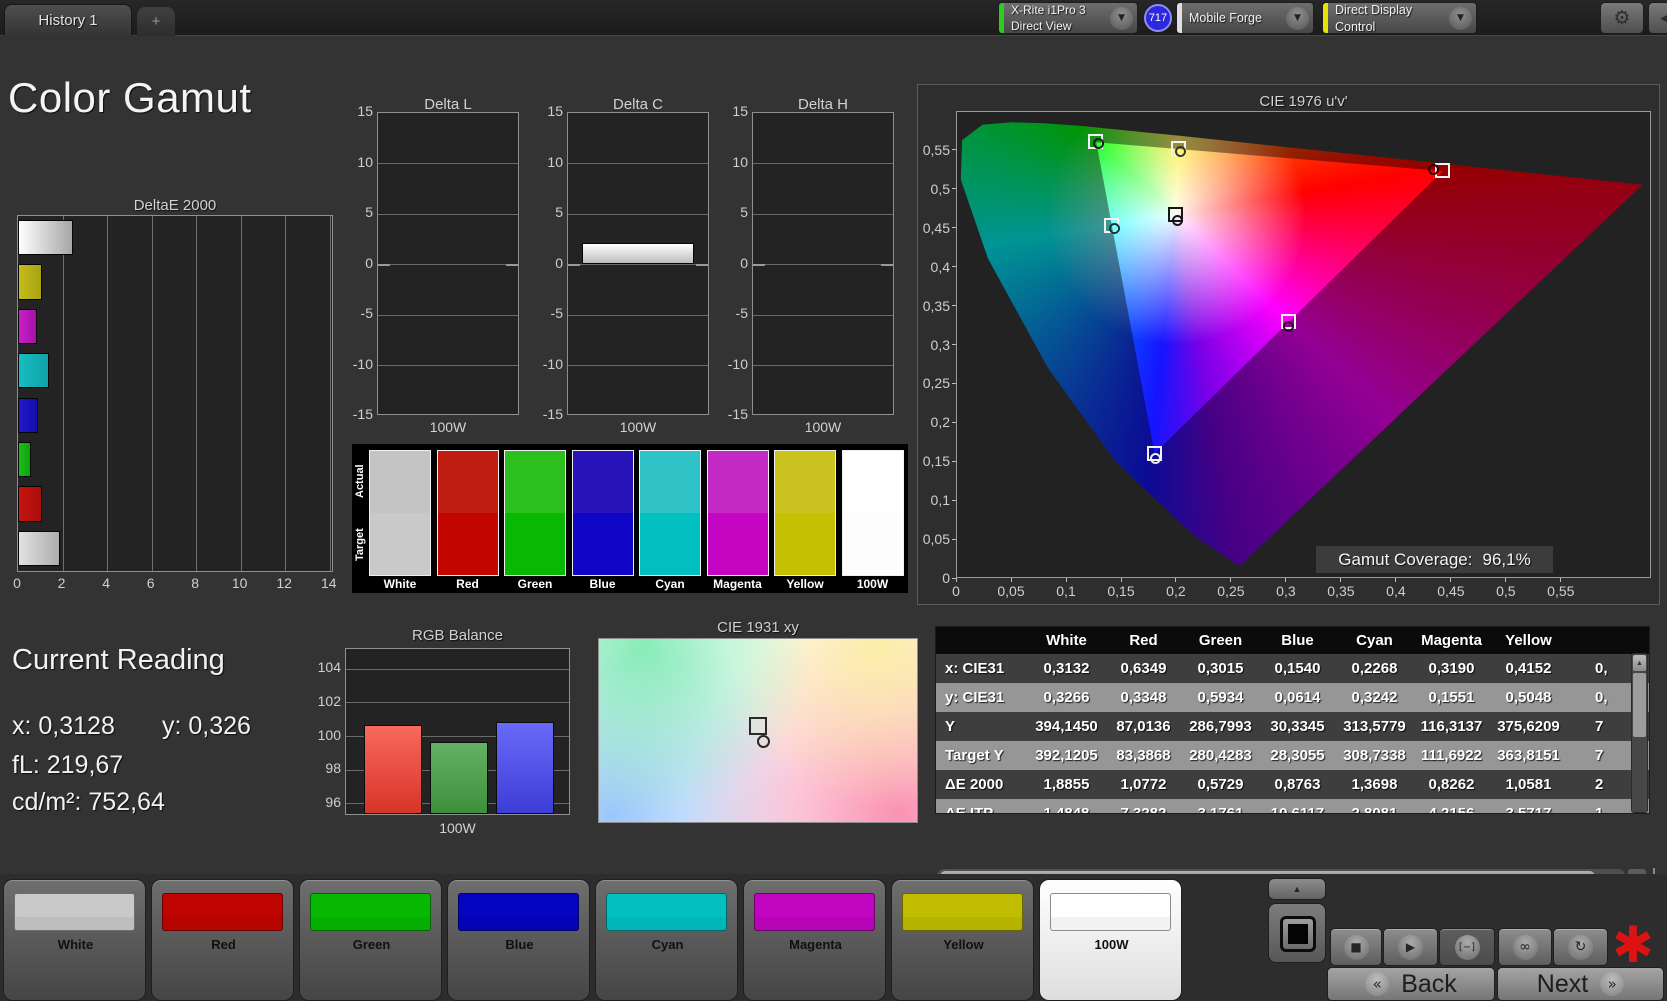 The image size is (1667, 1001). Describe the element at coordinates (1066, 809) in the screenshot. I see `table-cell: 1,4848` at that location.